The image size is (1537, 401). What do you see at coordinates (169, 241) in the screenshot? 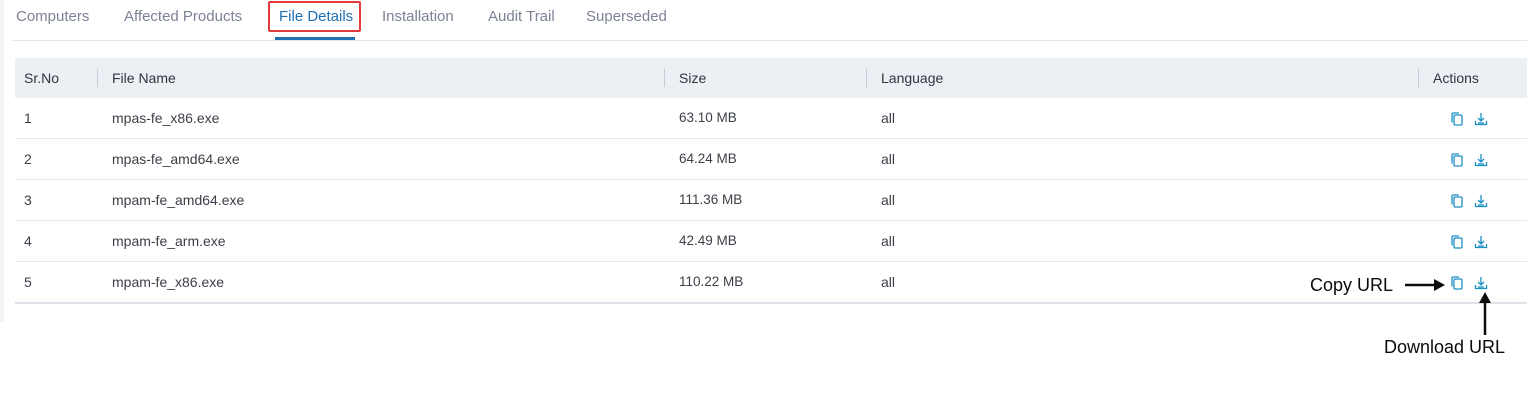
I see `cell-file-name: mpam-fe_arm.exe` at bounding box center [169, 241].